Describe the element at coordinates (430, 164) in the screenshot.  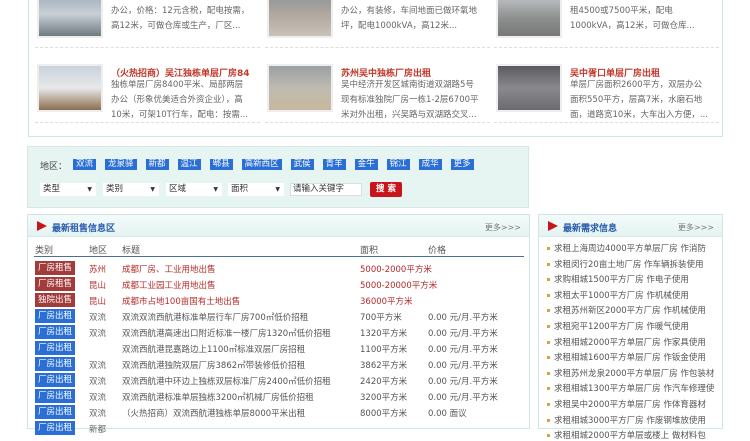
I see `region-tag: 成华` at that location.